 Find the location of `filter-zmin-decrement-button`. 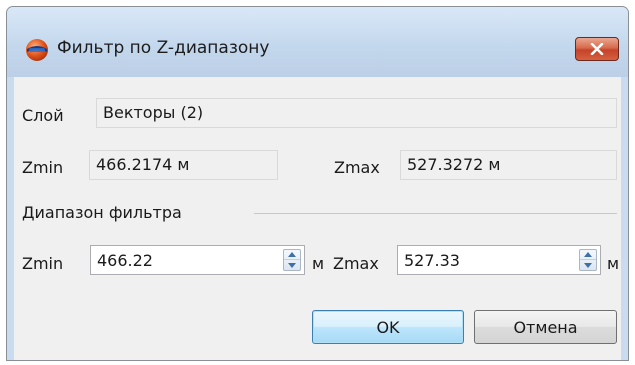

filter-zmin-decrement-button is located at coordinates (292, 265).